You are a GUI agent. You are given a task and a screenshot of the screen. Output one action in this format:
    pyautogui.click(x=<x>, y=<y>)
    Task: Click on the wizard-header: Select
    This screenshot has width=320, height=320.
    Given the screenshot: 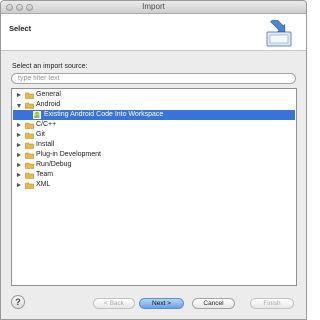 What is the action you would take?
    pyautogui.click(x=153, y=32)
    